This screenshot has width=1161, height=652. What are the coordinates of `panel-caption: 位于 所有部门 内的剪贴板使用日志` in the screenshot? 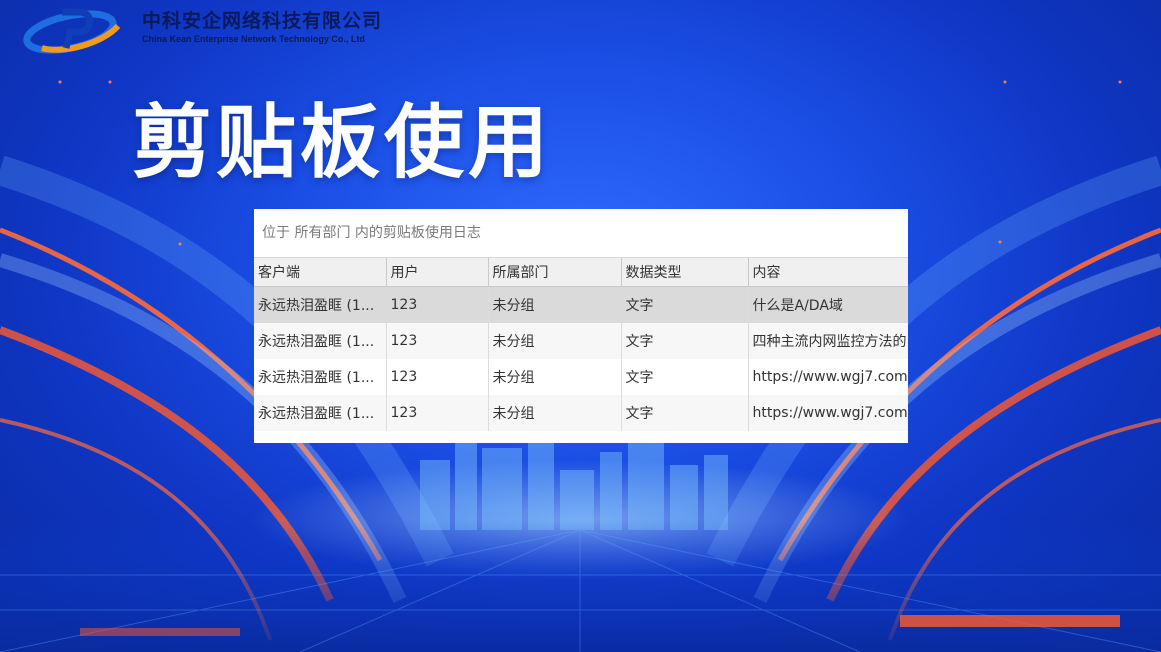 It's located at (581, 233).